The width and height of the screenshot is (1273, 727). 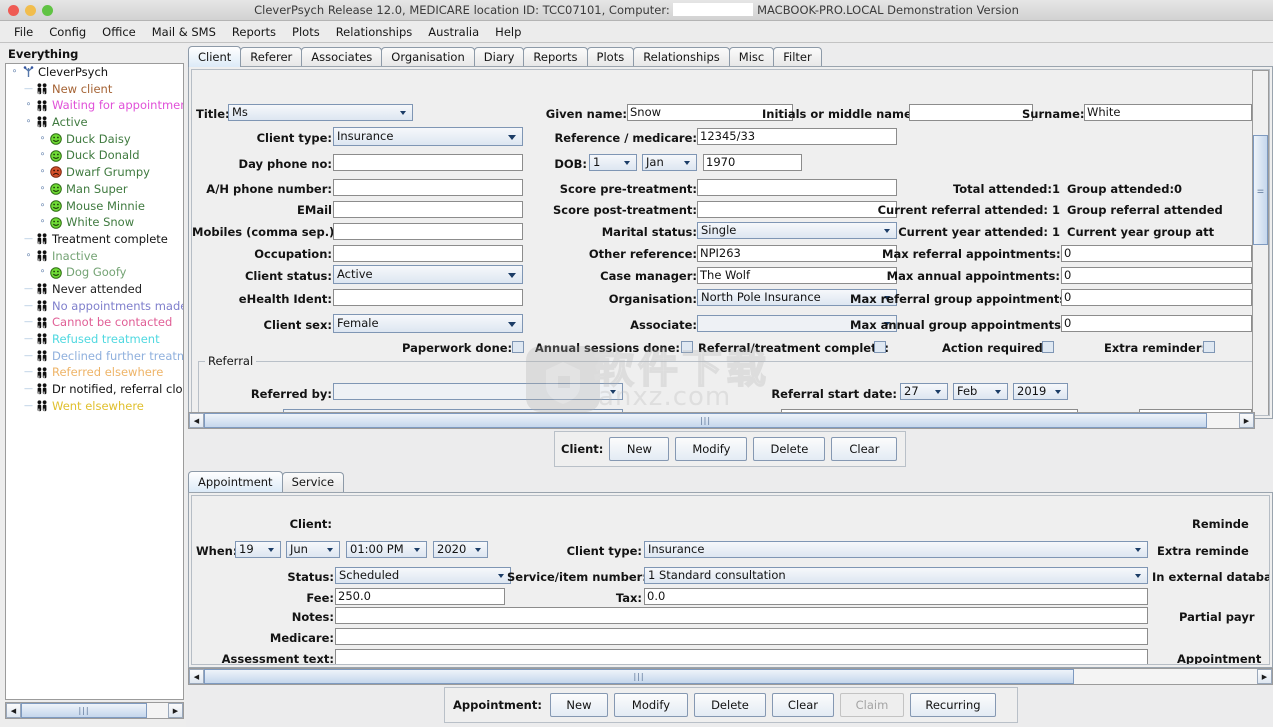 I want to click on sidebar-scroll-track: |||, so click(x=94, y=710).